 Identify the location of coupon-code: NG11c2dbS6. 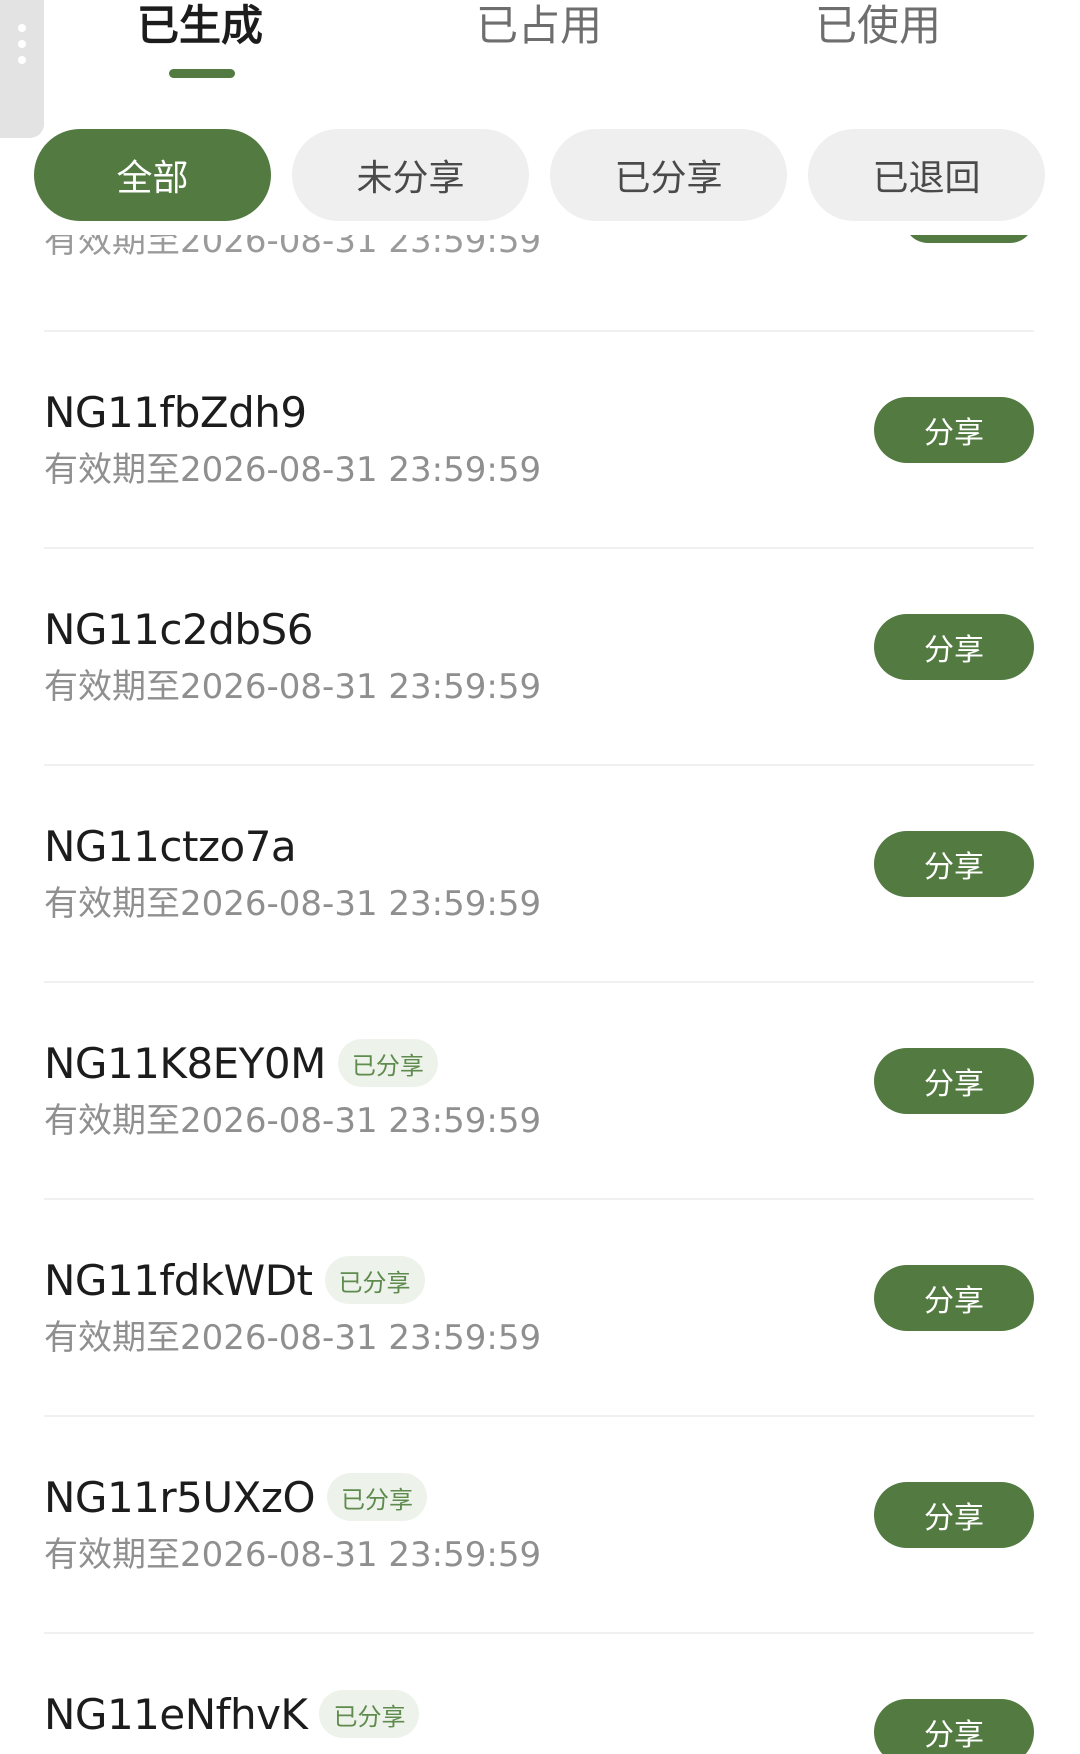
(178, 629).